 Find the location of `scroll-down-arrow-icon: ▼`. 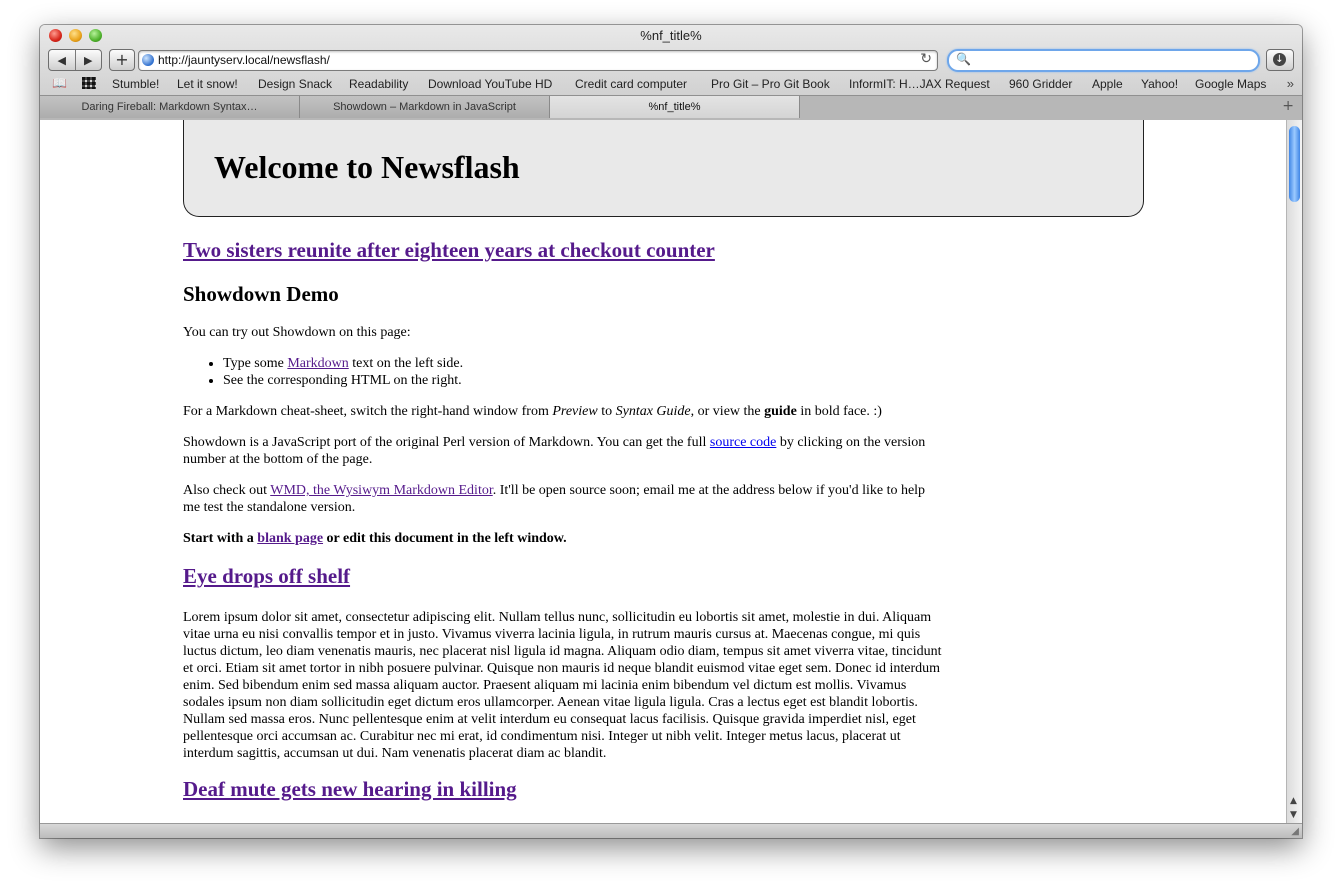

scroll-down-arrow-icon: ▼ is located at coordinates (1293, 815).